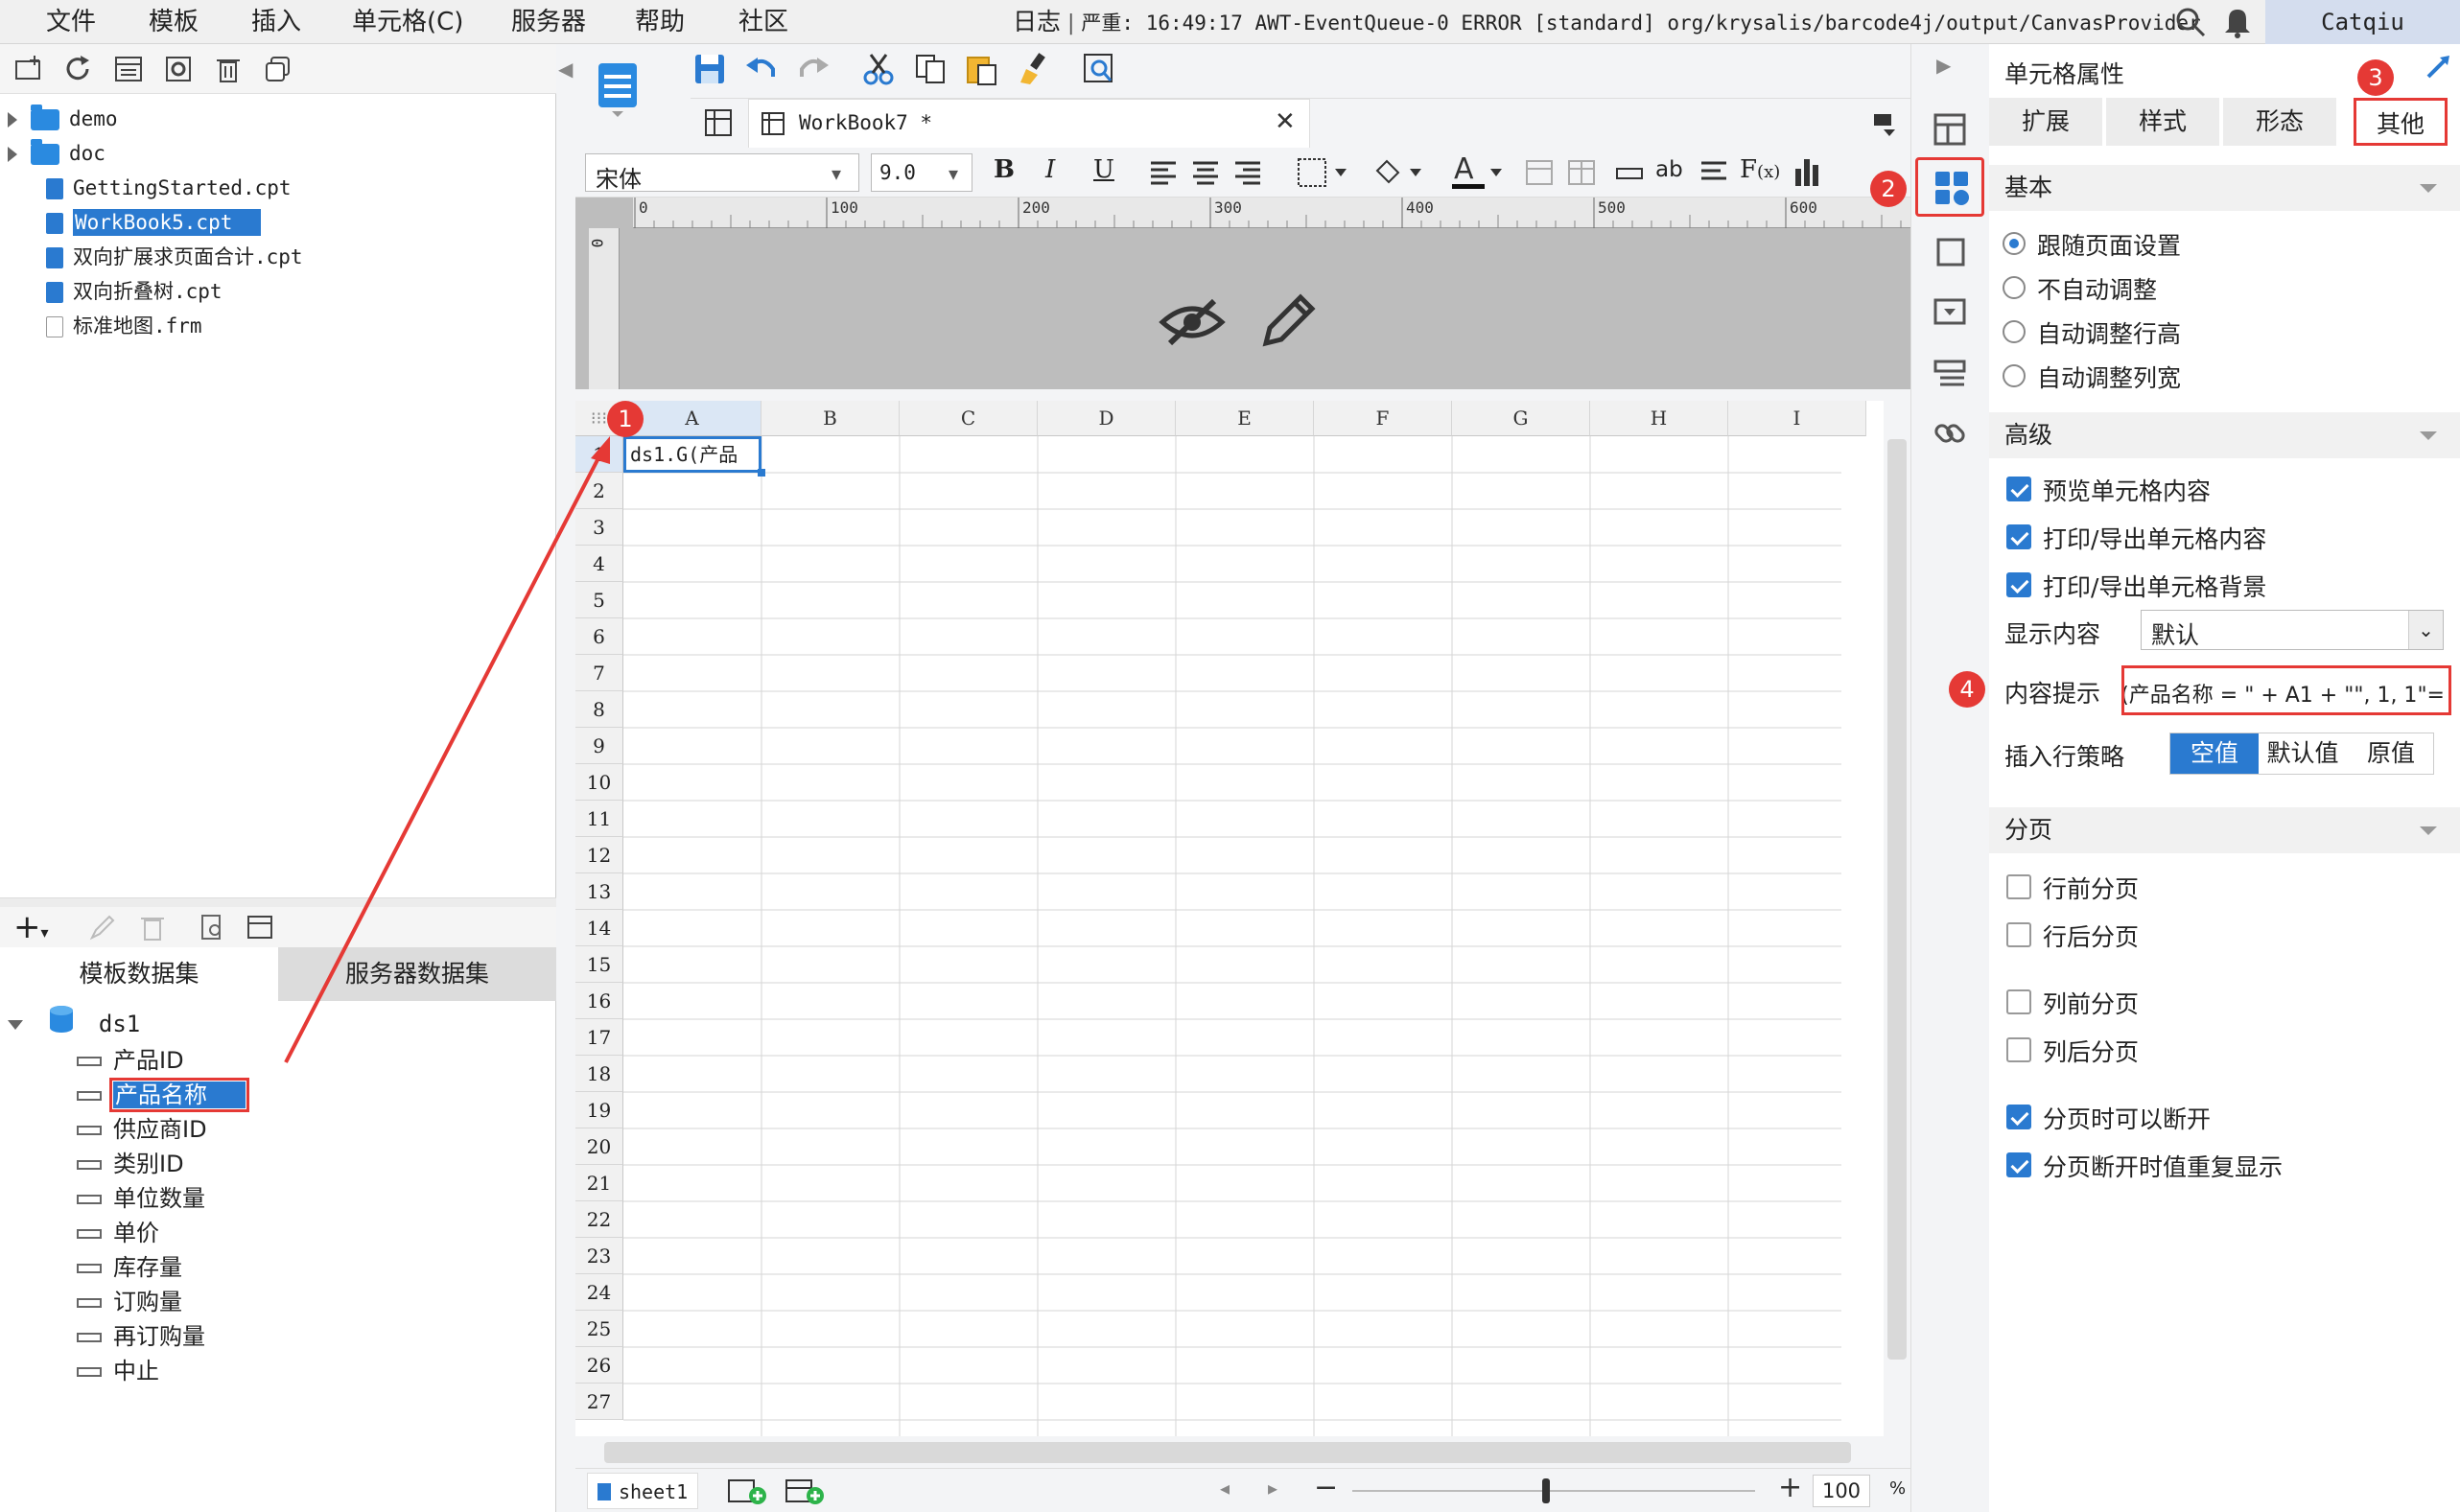 This screenshot has height=1512, width=2460. Describe the element at coordinates (2401, 122) in the screenshot. I see `tab-other: 其他` at that location.